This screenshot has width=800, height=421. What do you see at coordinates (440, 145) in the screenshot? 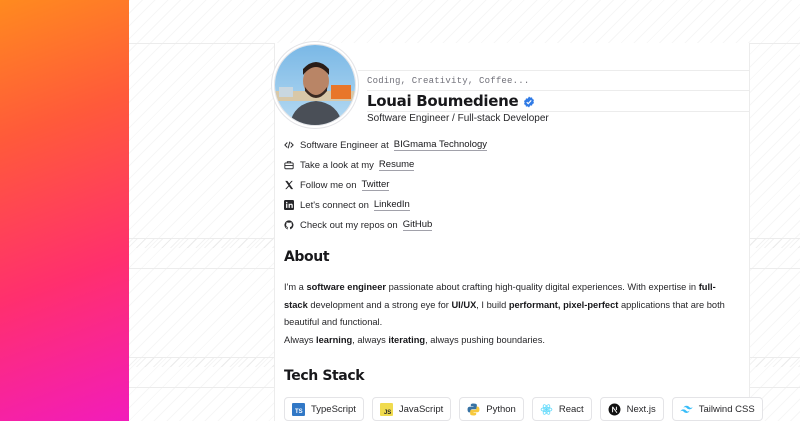
I see `company-link: BIGmama Technology` at bounding box center [440, 145].